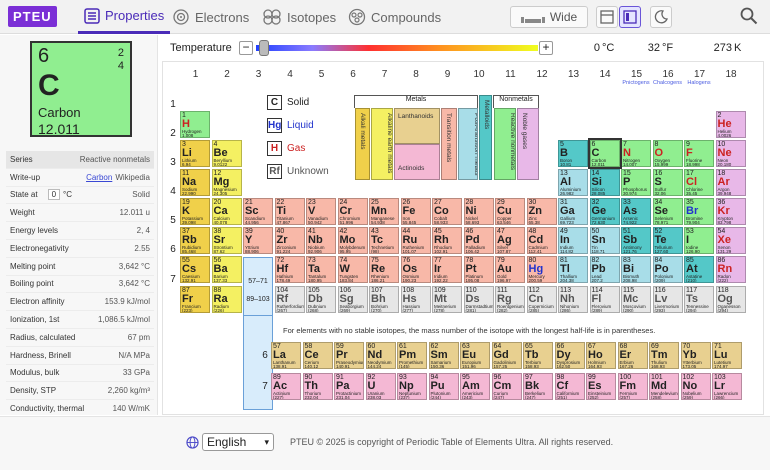 The height and width of the screenshot is (470, 770). What do you see at coordinates (478, 299) in the screenshot?
I see `element-ds: 110 Ds Darmstadtium (281)` at bounding box center [478, 299].